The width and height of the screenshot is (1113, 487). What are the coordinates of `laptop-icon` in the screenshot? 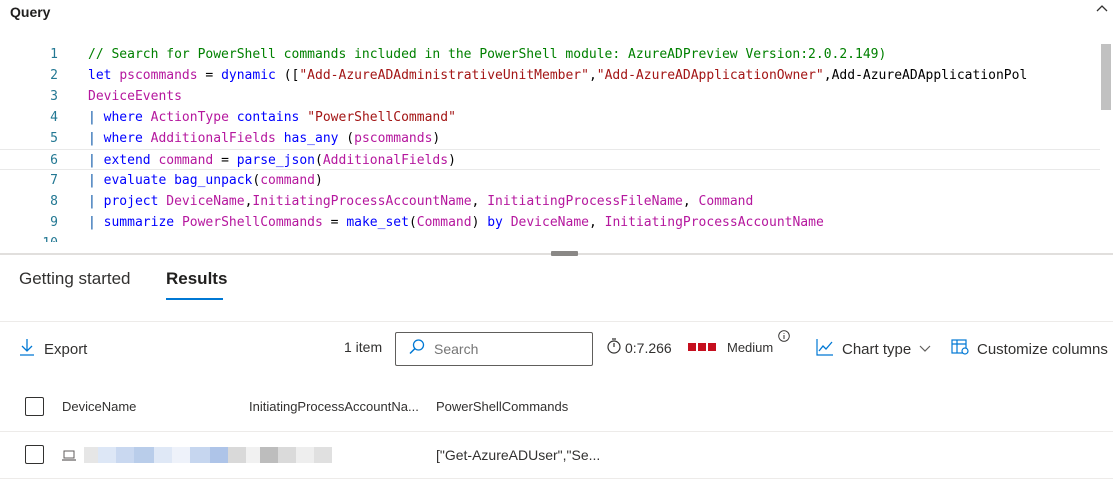 It's located at (69, 458).